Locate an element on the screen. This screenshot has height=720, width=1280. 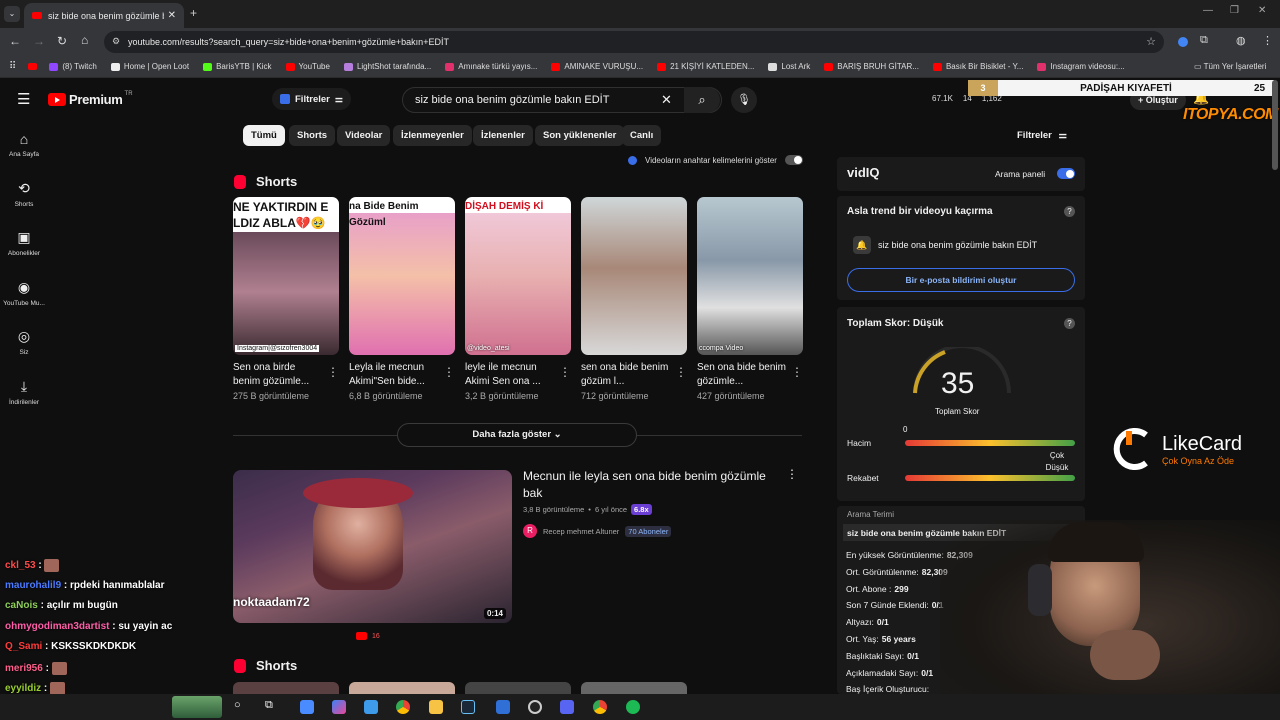
show-more-button: Daha fazla göster ⌄ is located at coordinates (517, 435).